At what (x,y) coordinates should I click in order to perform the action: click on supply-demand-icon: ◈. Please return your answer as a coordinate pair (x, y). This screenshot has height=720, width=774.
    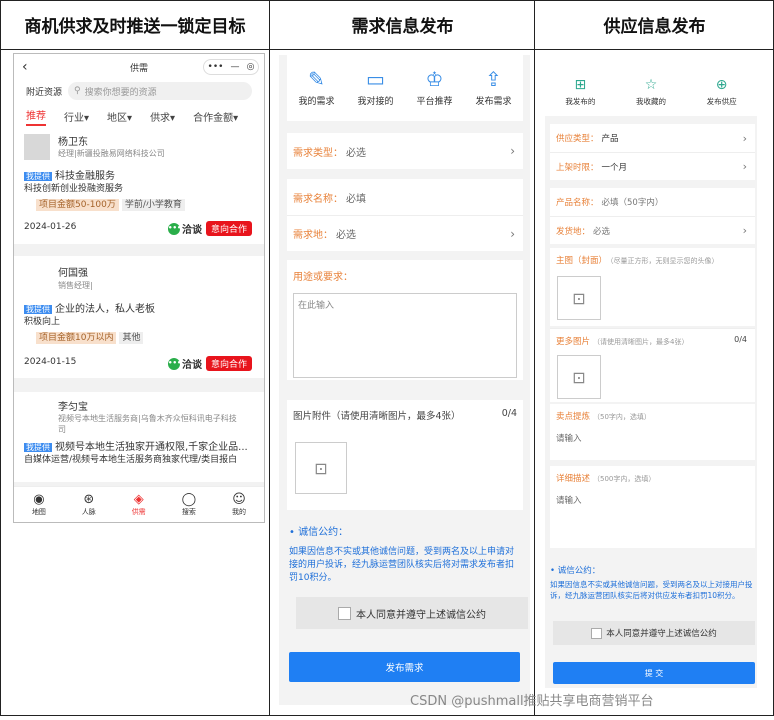
    Looking at the image, I should click on (138, 499).